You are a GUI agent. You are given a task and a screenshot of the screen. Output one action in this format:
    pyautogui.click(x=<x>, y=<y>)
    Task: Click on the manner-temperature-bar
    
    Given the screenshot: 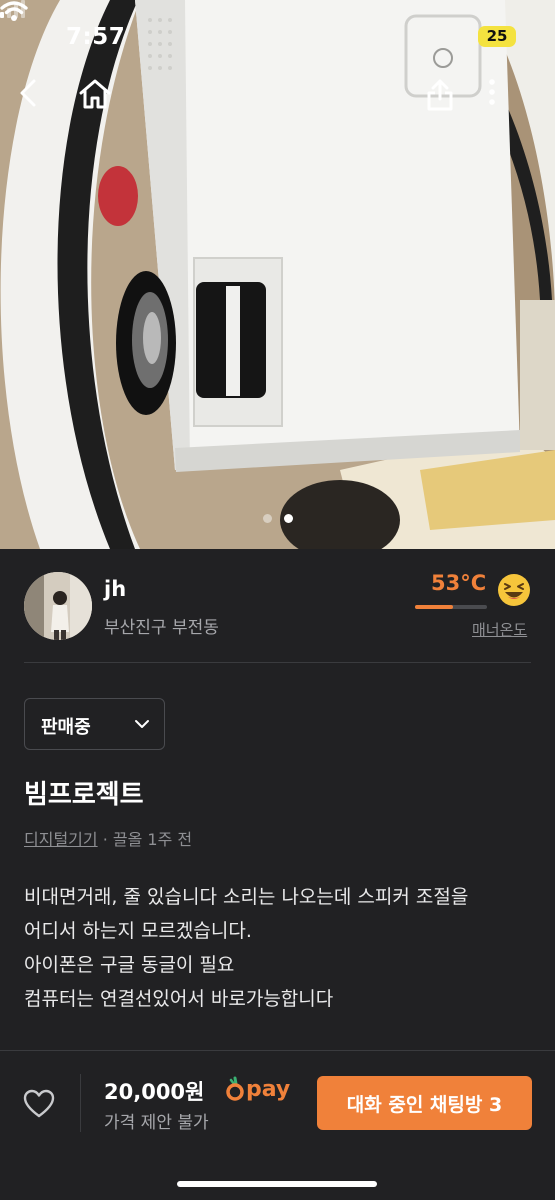 What is the action you would take?
    pyautogui.click(x=451, y=607)
    